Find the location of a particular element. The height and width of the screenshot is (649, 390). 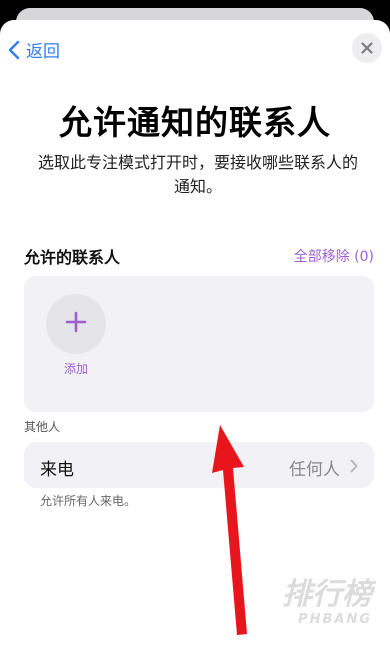

watermark-en: PHBANG is located at coordinates (335, 619).